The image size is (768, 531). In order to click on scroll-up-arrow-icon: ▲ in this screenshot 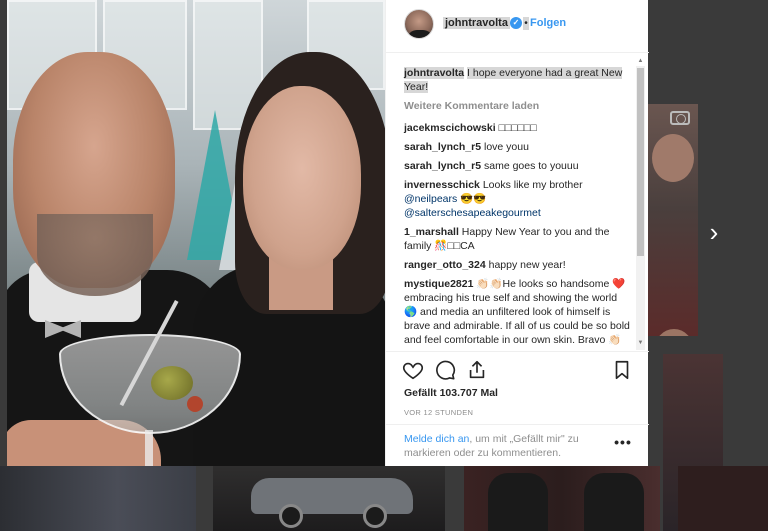, I will do `click(640, 61)`.